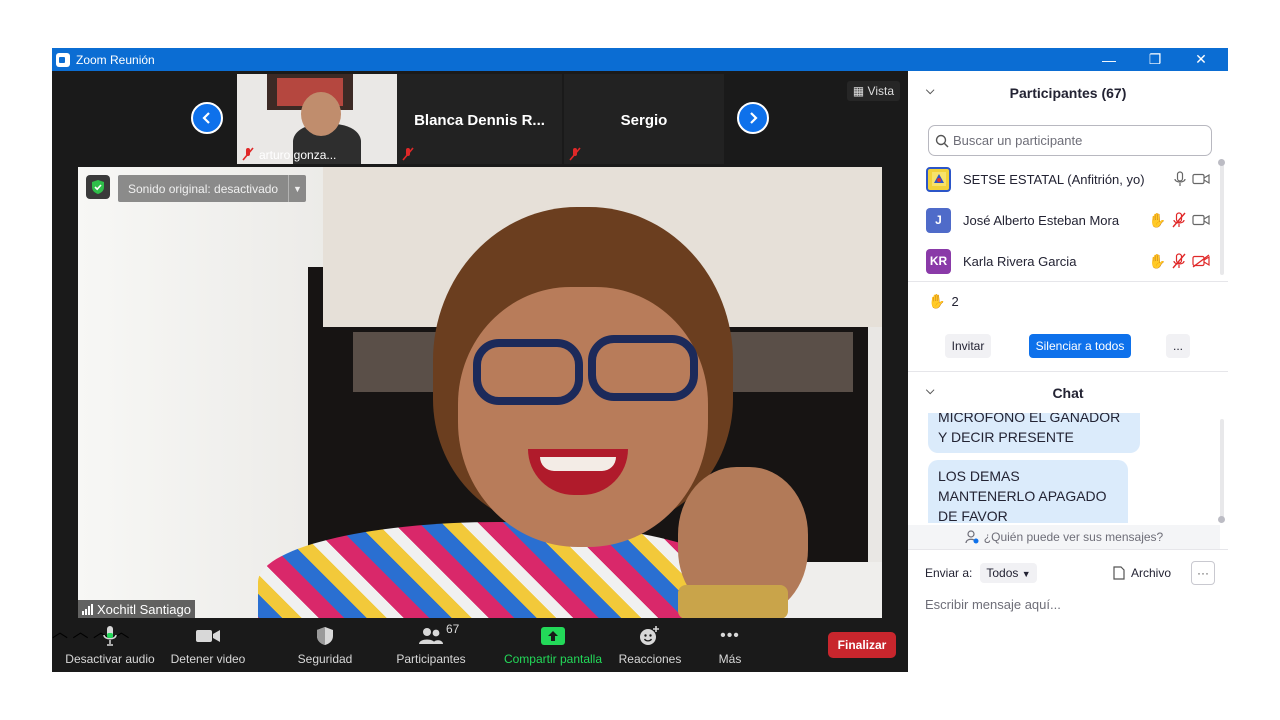 The height and width of the screenshot is (720, 1280). I want to click on wristwatch, so click(733, 602).